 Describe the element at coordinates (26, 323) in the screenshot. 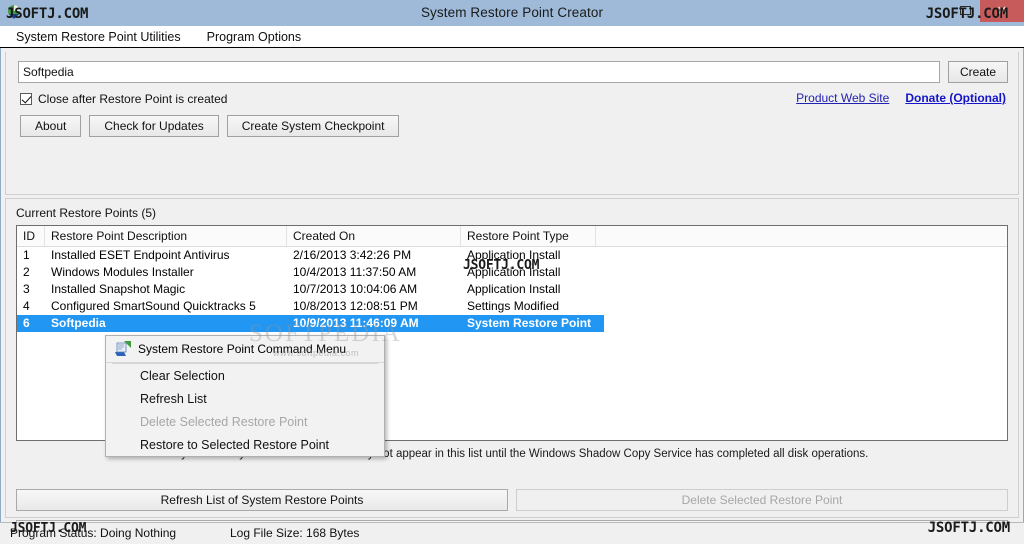

I see `cell-id: 6` at that location.